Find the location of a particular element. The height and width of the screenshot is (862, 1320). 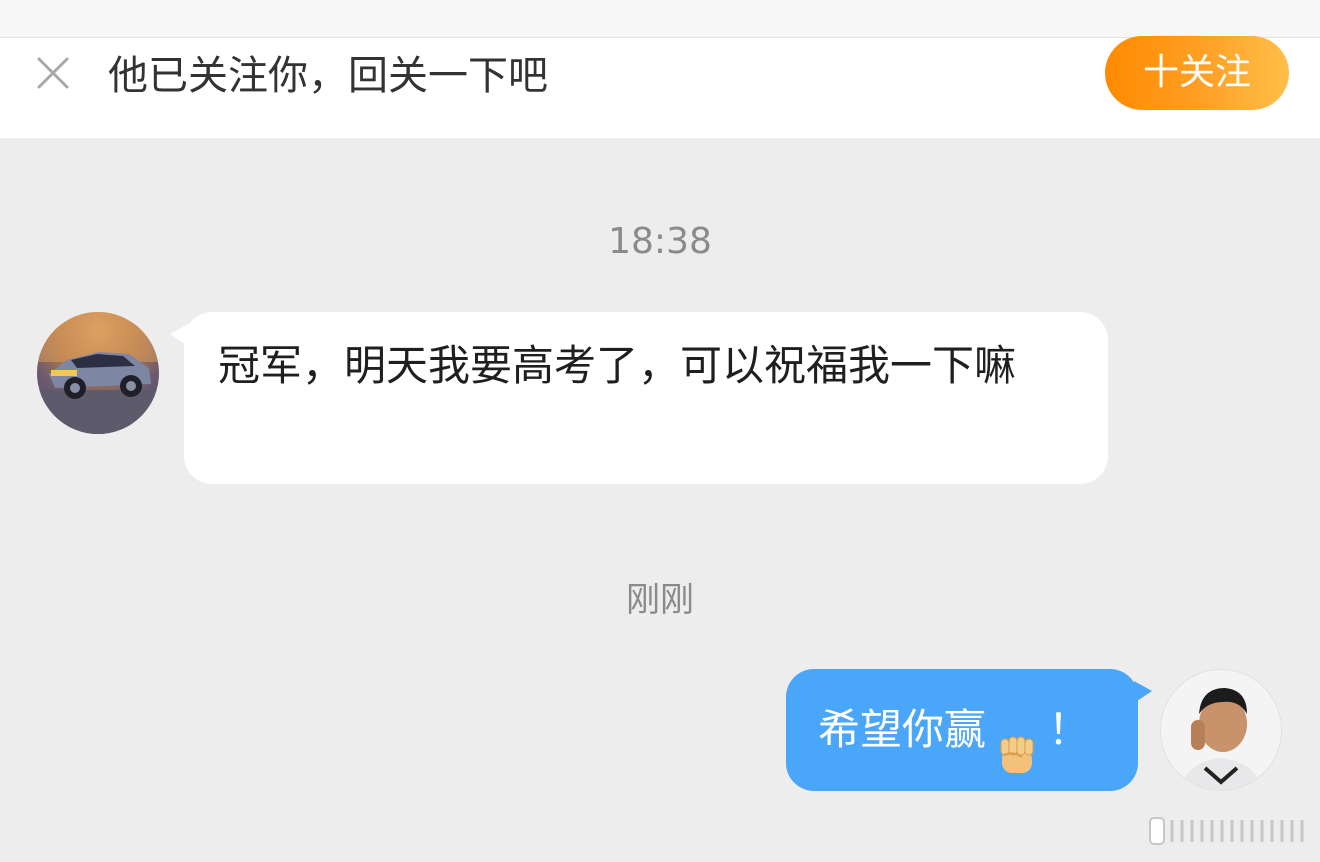

outgoing-message-bubble: 希望你赢 ！ is located at coordinates (969, 730).